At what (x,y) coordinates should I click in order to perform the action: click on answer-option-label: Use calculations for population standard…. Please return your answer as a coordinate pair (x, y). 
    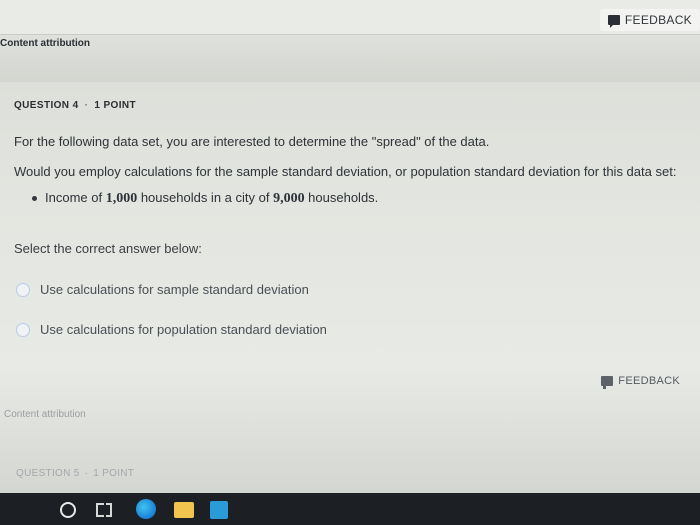
    Looking at the image, I should click on (183, 329).